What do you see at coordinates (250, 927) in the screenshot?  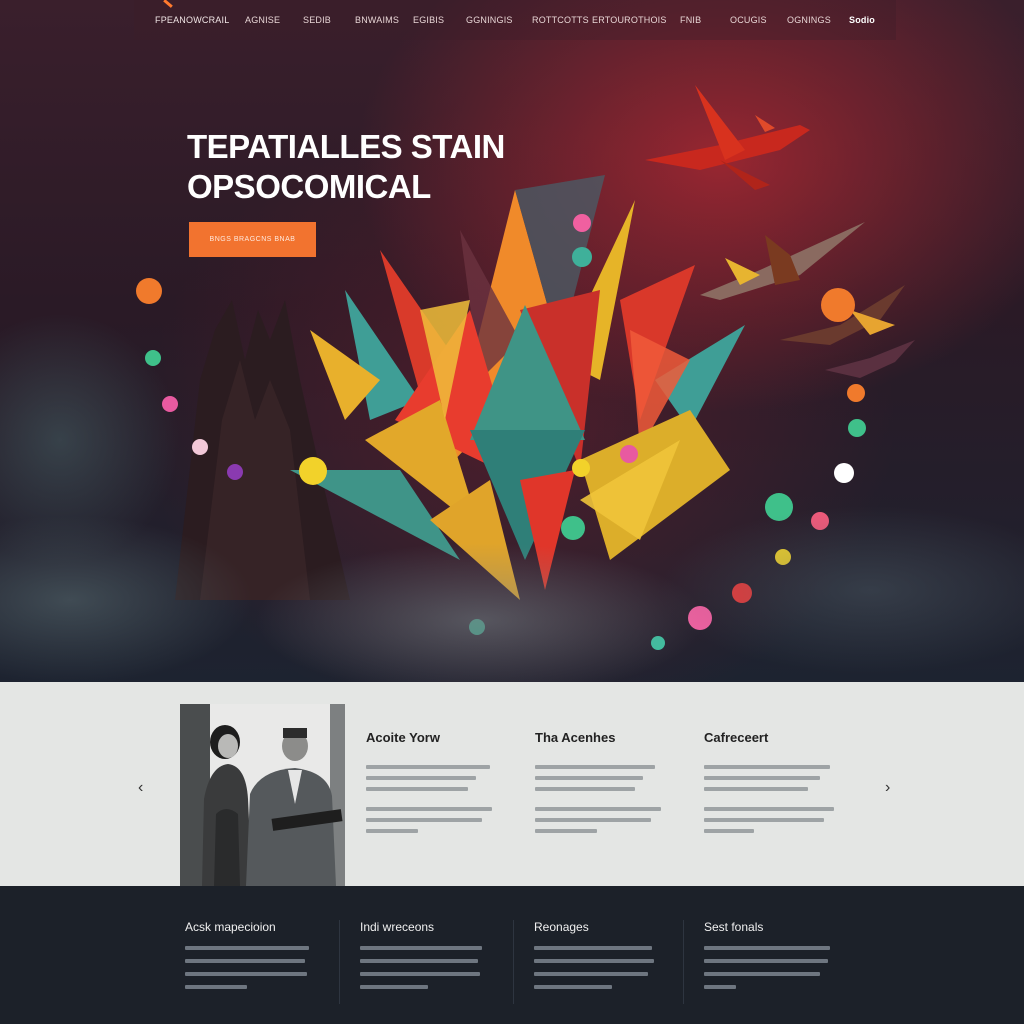 I see `footer-title-1: Acsk mapecioion` at bounding box center [250, 927].